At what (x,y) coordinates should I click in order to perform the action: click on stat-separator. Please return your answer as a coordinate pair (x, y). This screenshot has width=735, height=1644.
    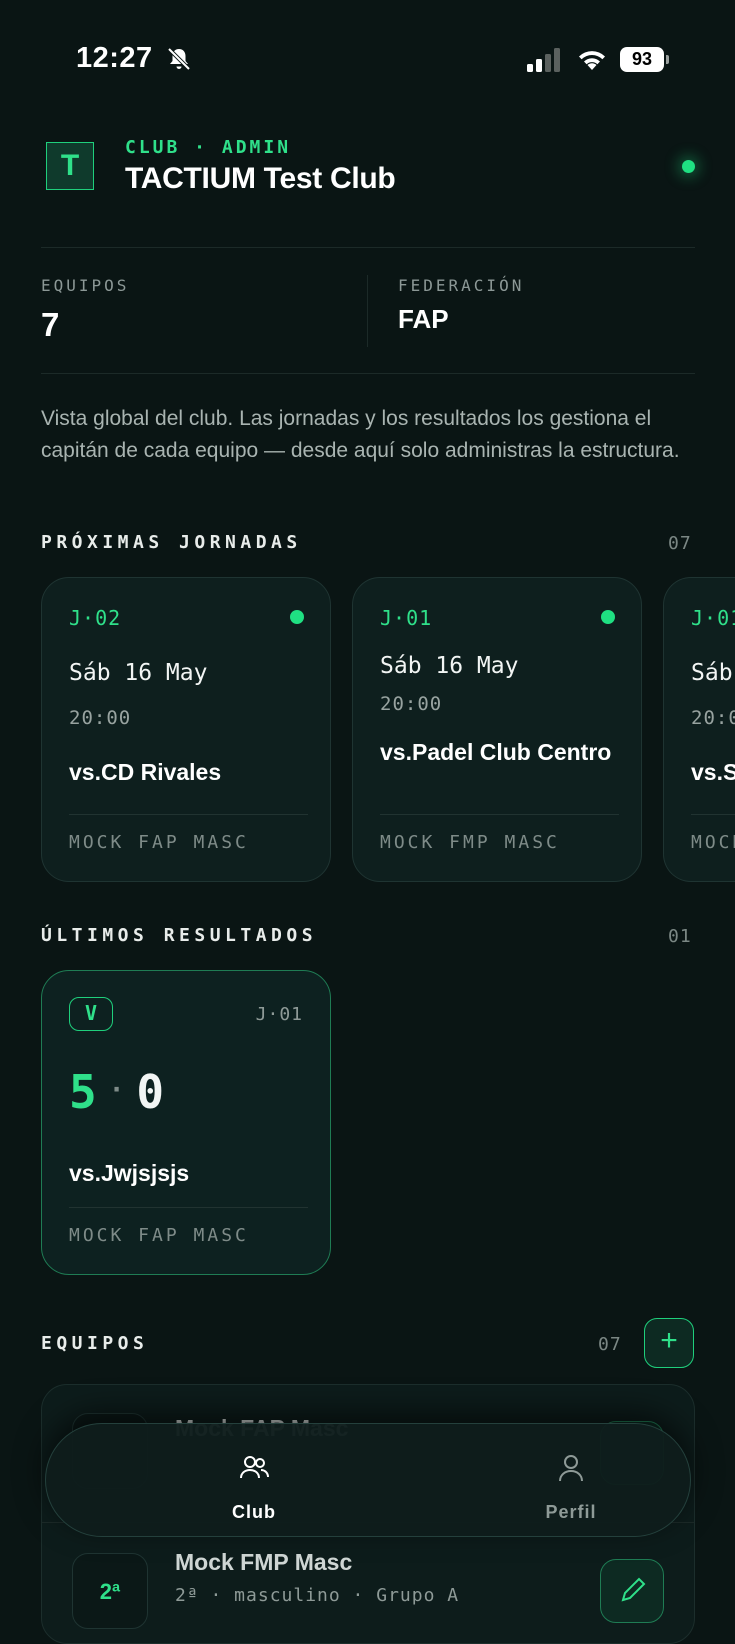
    Looking at the image, I should click on (367, 311).